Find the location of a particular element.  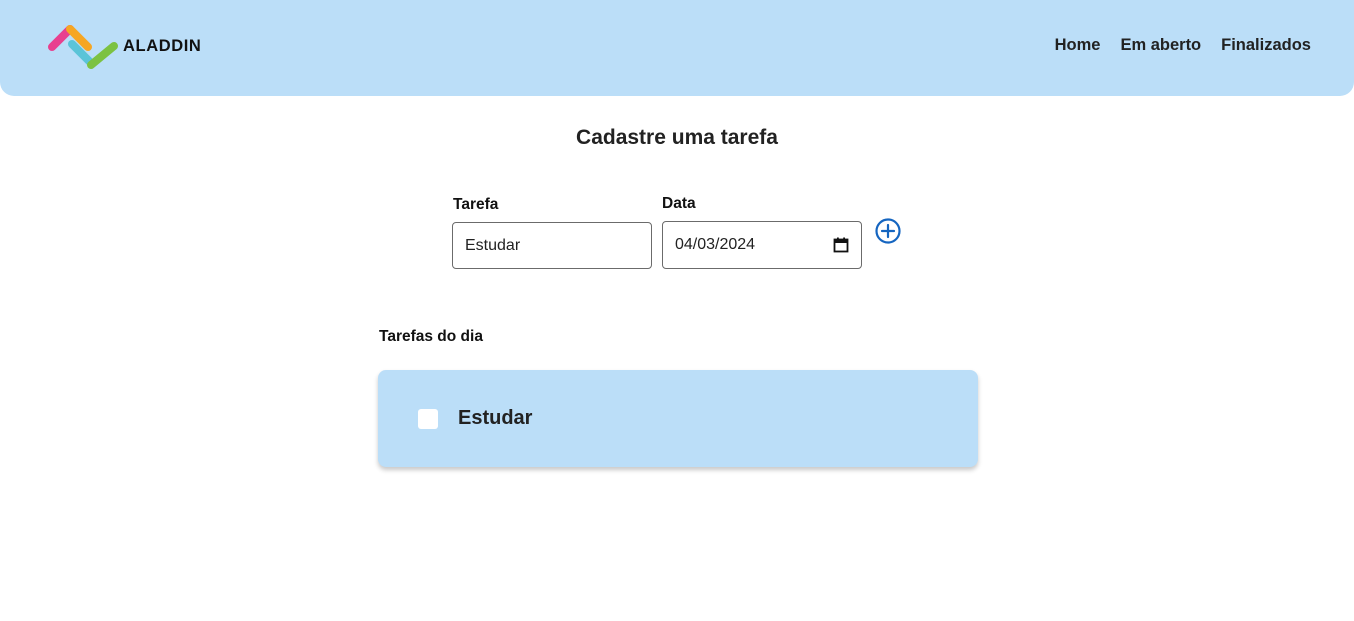

main-nav: Home Em aberto Finalizados is located at coordinates (1183, 45).